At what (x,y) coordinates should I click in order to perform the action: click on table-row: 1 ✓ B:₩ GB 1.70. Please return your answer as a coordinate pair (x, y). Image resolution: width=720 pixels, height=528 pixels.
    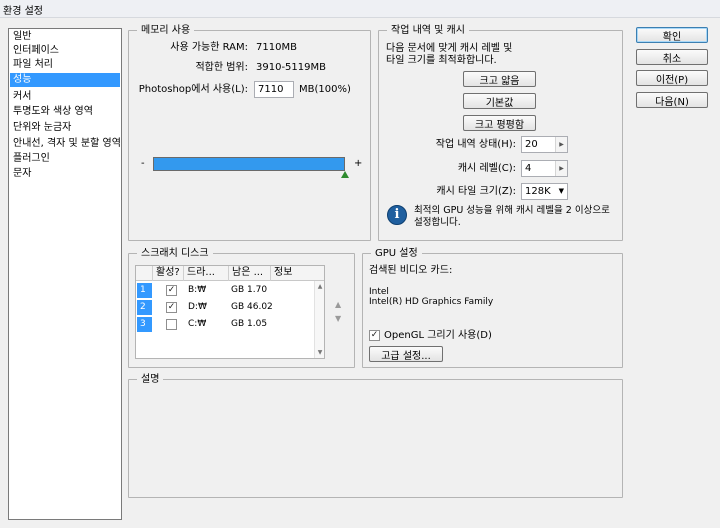
    Looking at the image, I should click on (230, 290).